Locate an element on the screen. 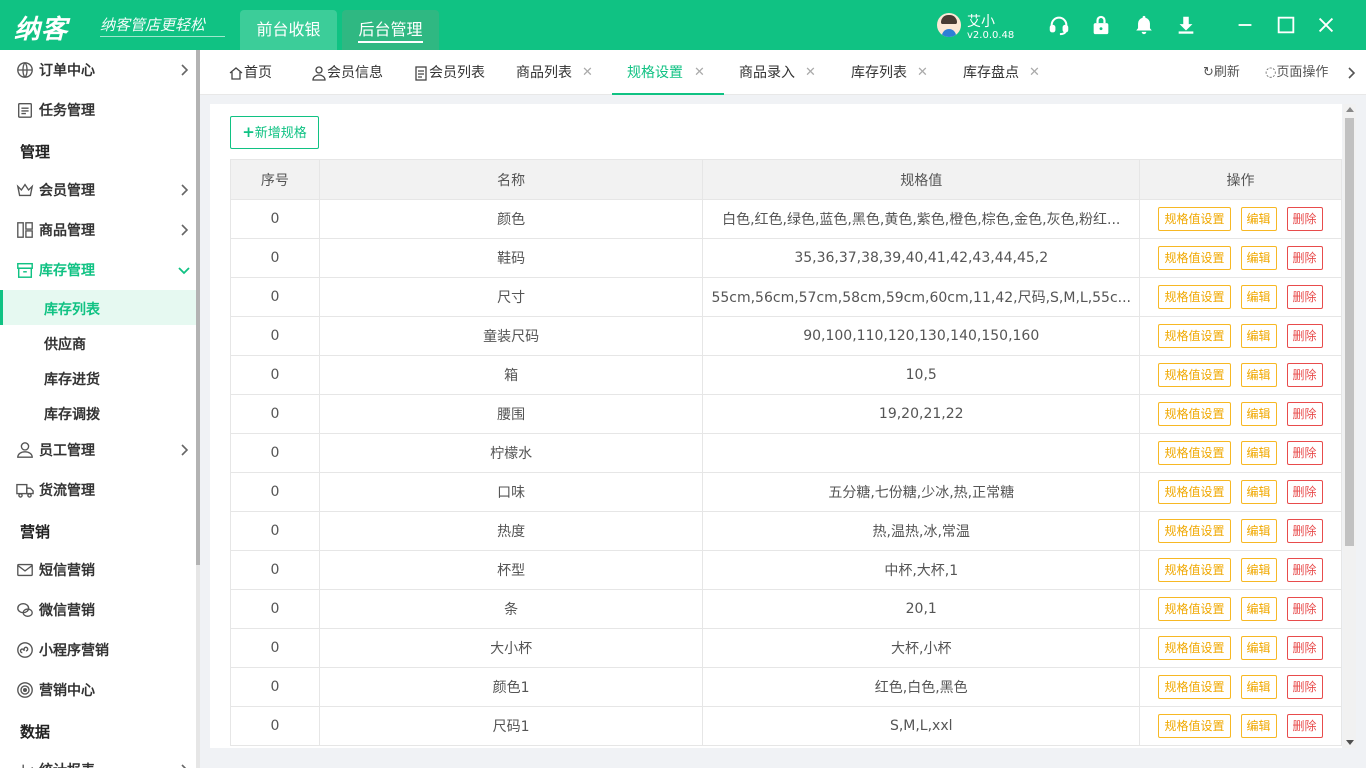 The width and height of the screenshot is (1366, 768). lock-icon is located at coordinates (1101, 25).